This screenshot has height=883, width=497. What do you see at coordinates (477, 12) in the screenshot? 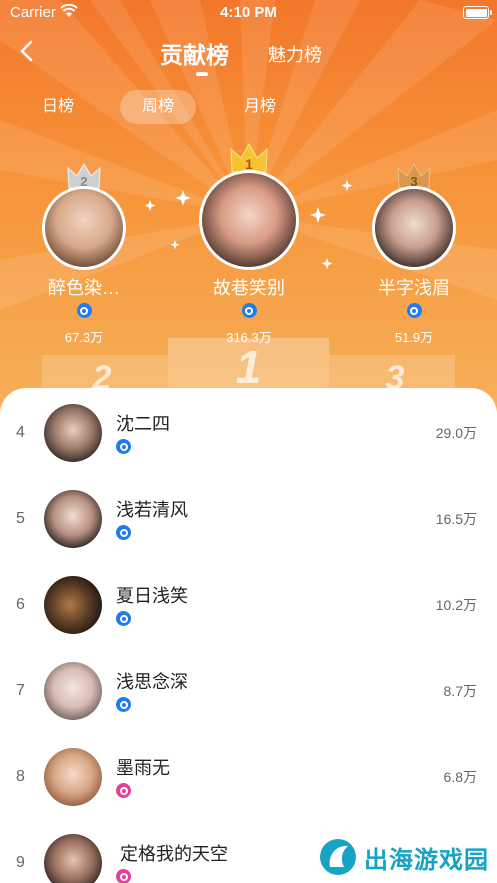
I see `battery-icon` at bounding box center [477, 12].